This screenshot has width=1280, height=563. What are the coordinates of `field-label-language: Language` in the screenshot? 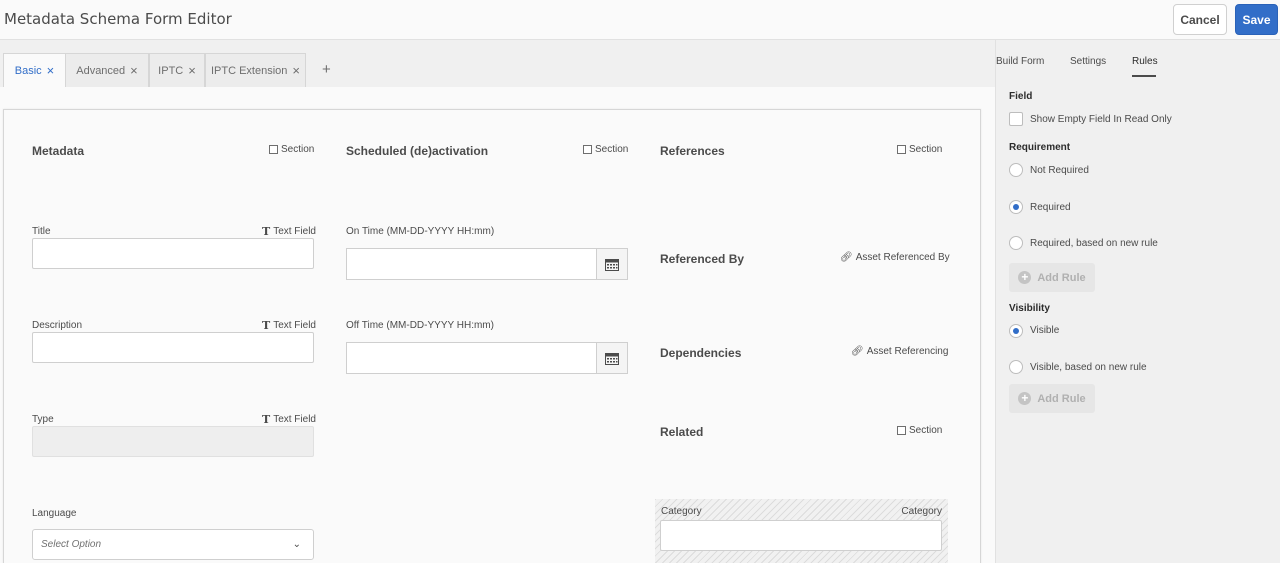 It's located at (54, 513).